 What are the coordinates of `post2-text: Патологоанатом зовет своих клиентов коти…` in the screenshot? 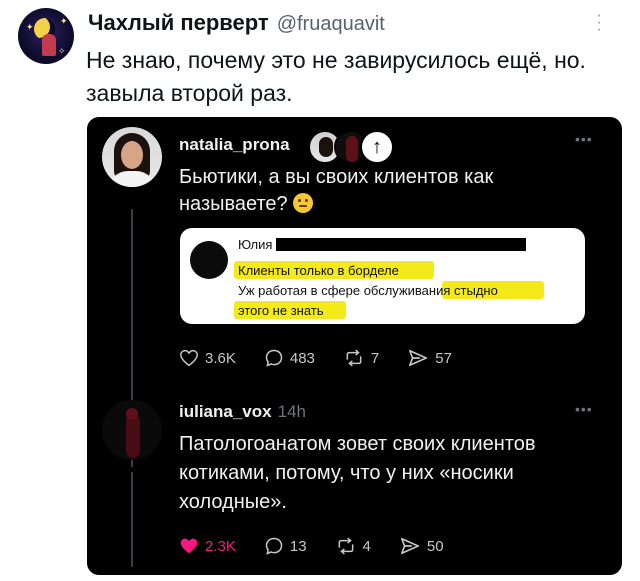 It's located at (357, 473).